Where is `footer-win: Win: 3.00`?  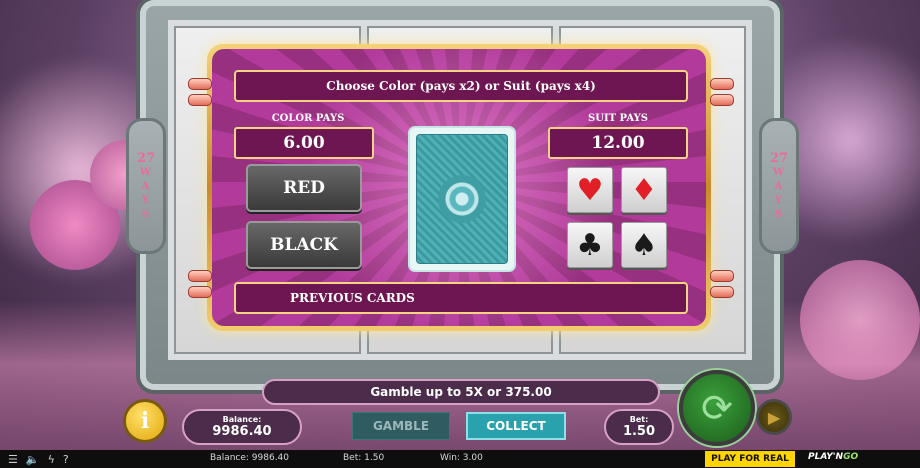
footer-win: Win: 3.00 is located at coordinates (461, 458).